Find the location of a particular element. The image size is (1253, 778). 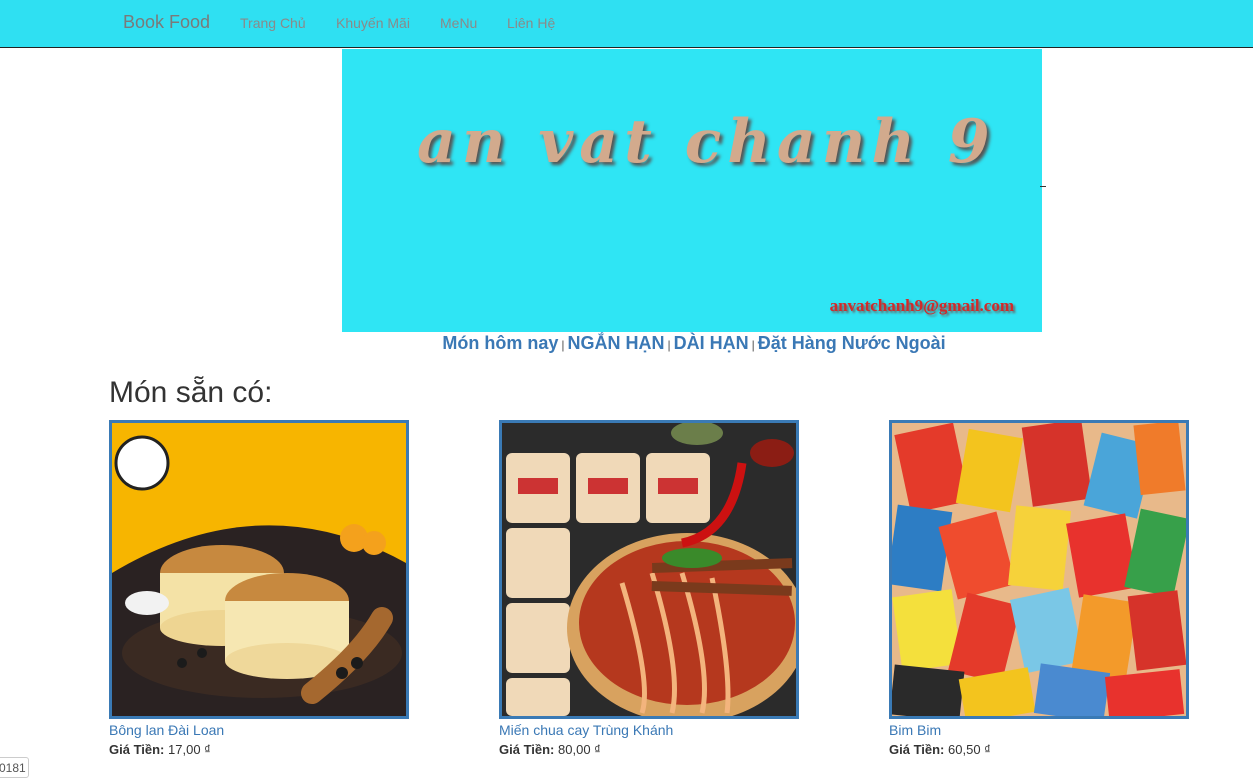

nav-menu-link: MeNu is located at coordinates (458, 23).